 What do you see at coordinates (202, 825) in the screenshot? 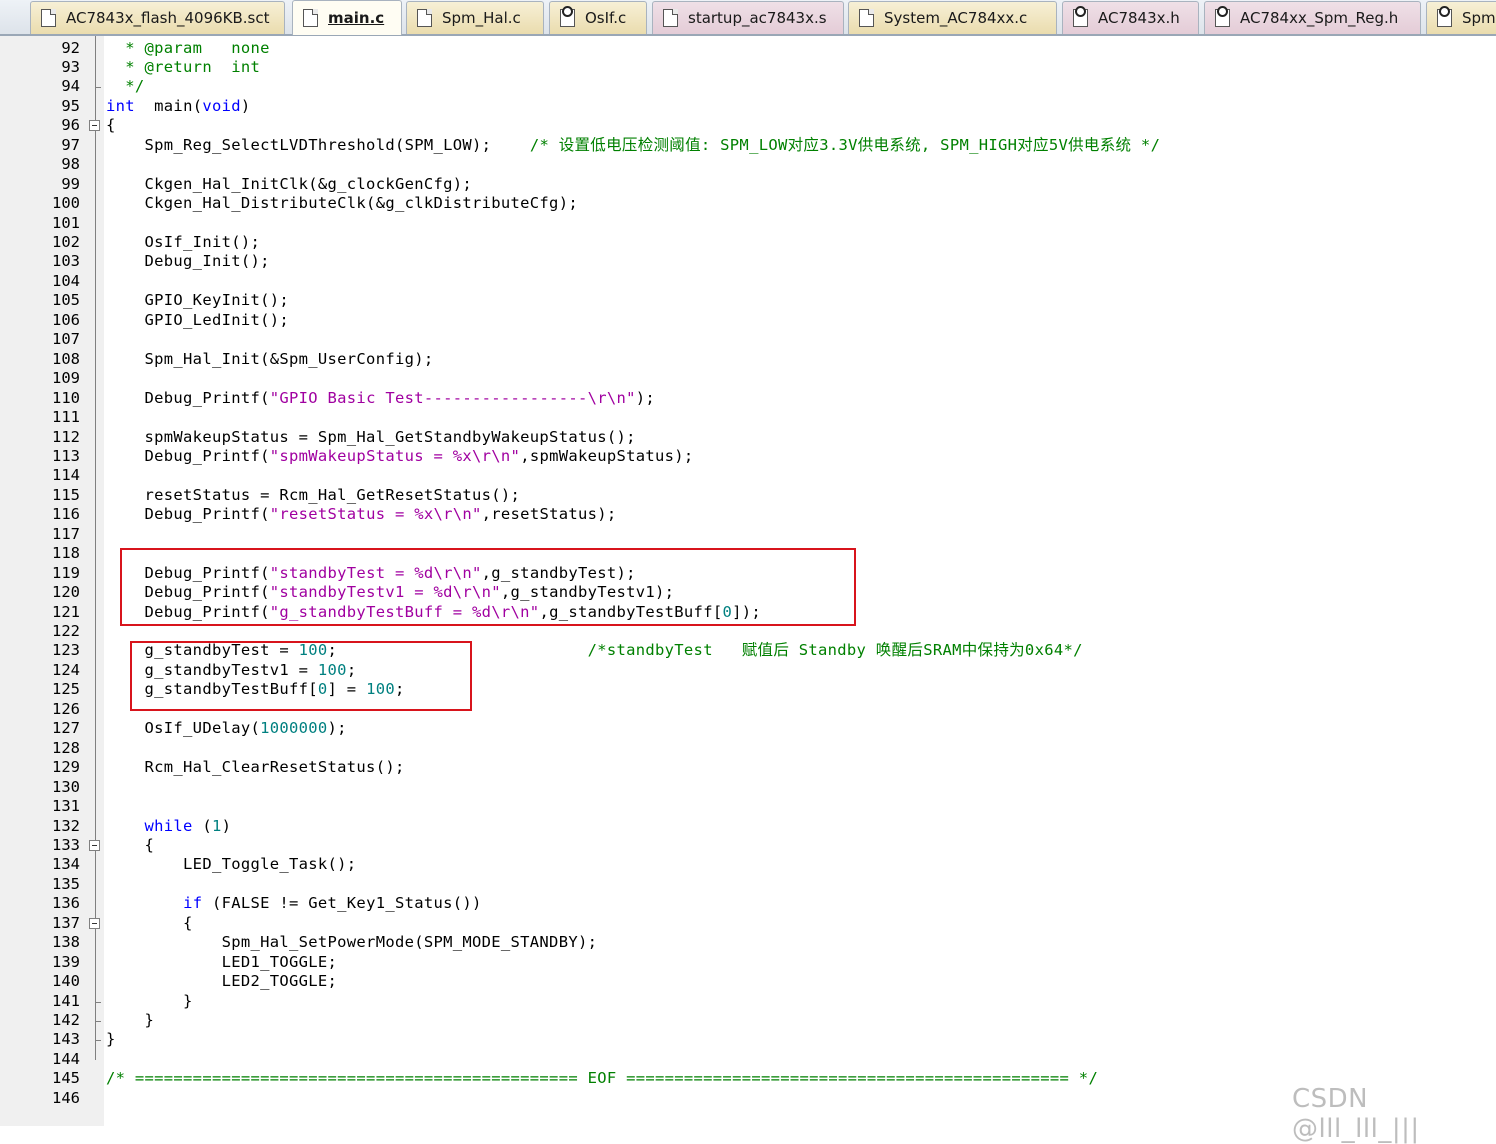
I see `code-token: (` at bounding box center [202, 825].